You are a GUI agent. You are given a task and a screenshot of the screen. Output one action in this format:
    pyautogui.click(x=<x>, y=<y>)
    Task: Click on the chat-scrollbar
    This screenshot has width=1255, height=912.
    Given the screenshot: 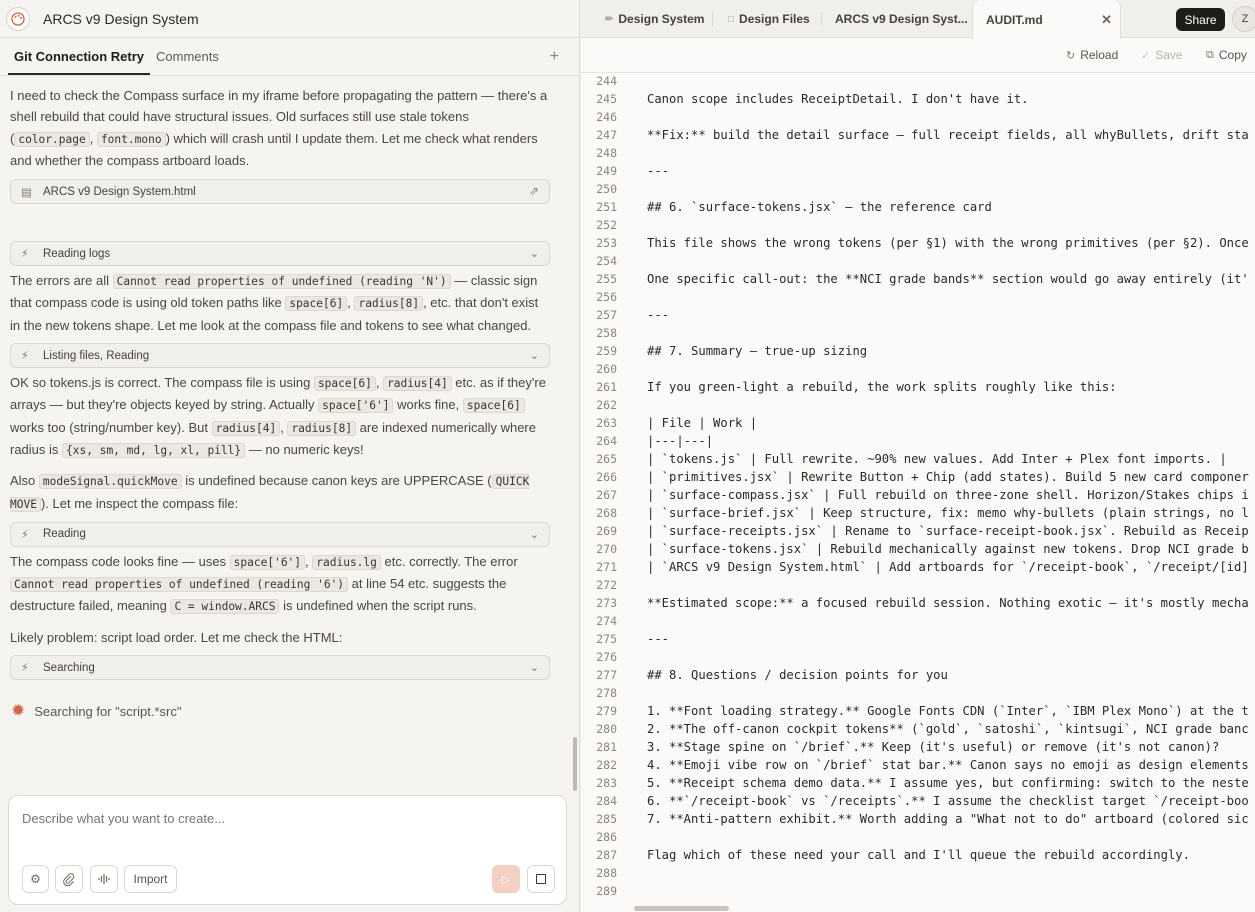 What is the action you would take?
    pyautogui.click(x=575, y=764)
    